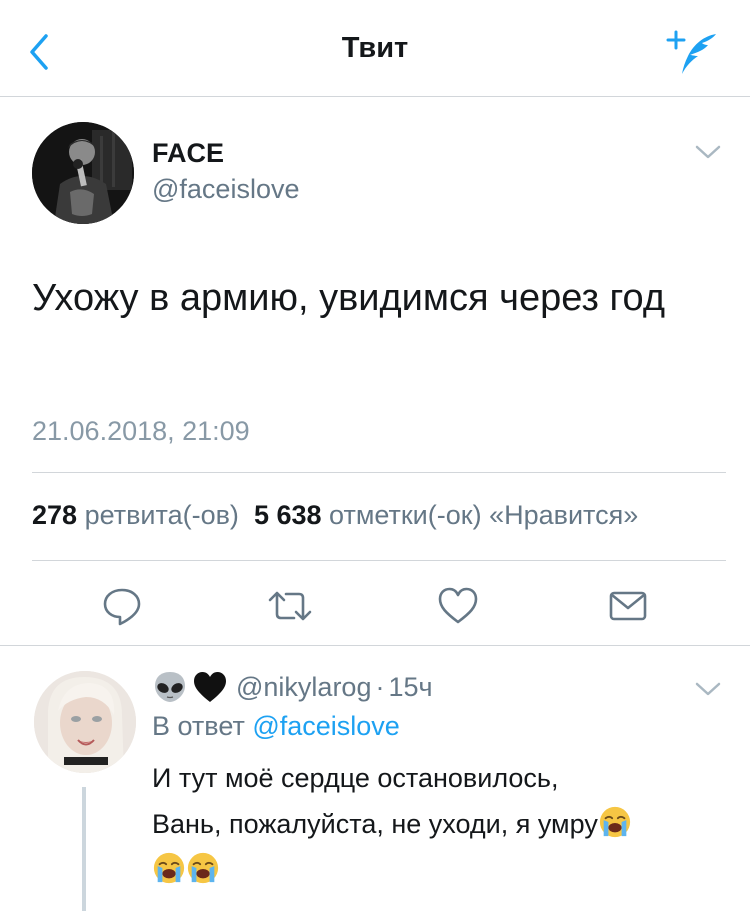 The width and height of the screenshot is (750, 911). I want to click on likes-stat: 5 638 отметки(-ок) «Нравится», so click(446, 515).